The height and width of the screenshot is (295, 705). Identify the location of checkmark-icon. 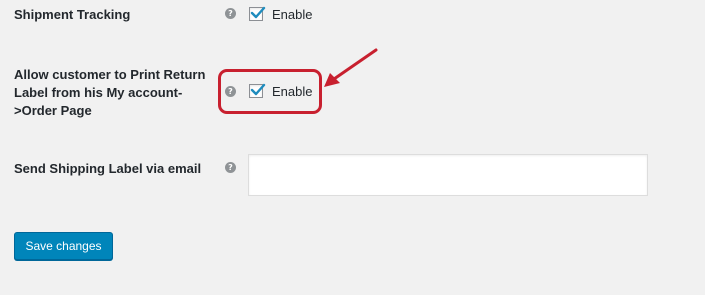
(258, 12).